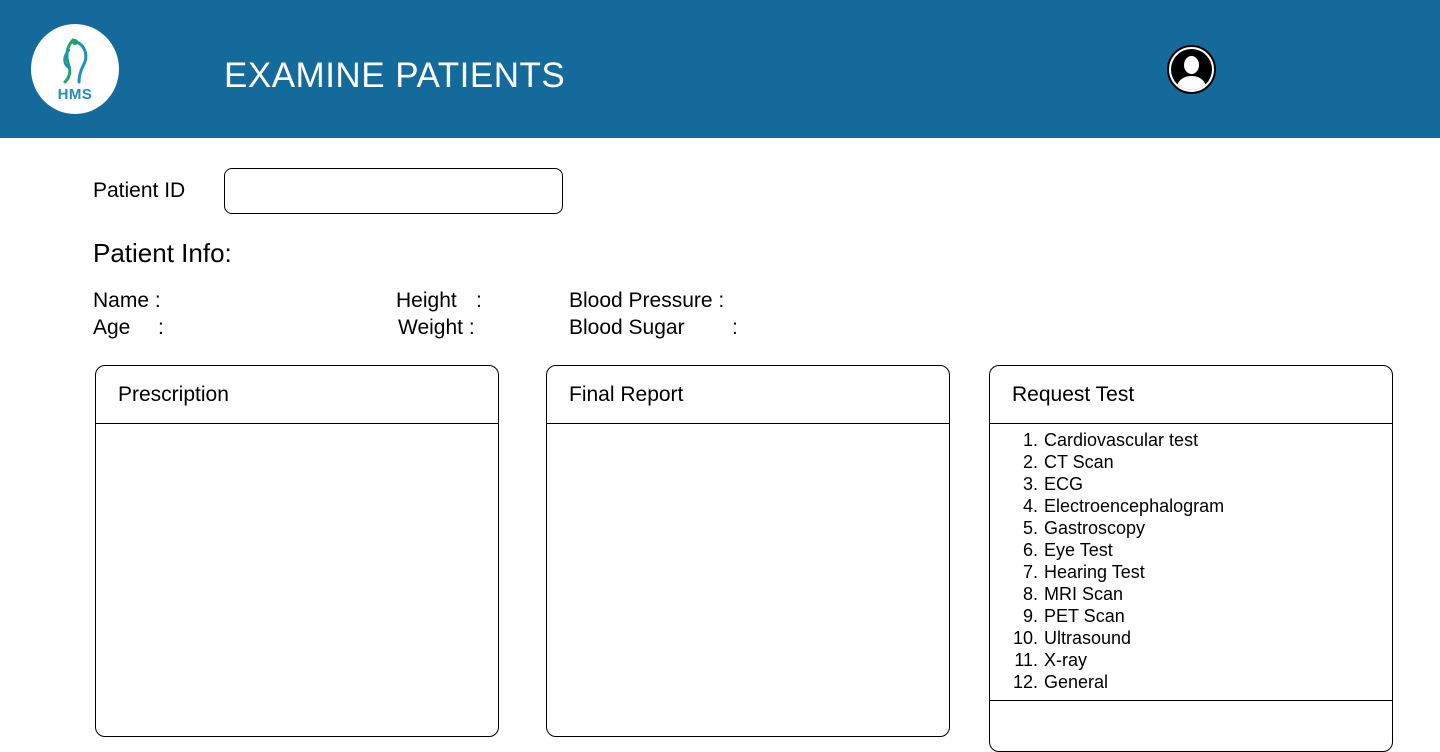  What do you see at coordinates (1191, 461) in the screenshot?
I see `test-item-ct-scan: 2. CT Scan` at bounding box center [1191, 461].